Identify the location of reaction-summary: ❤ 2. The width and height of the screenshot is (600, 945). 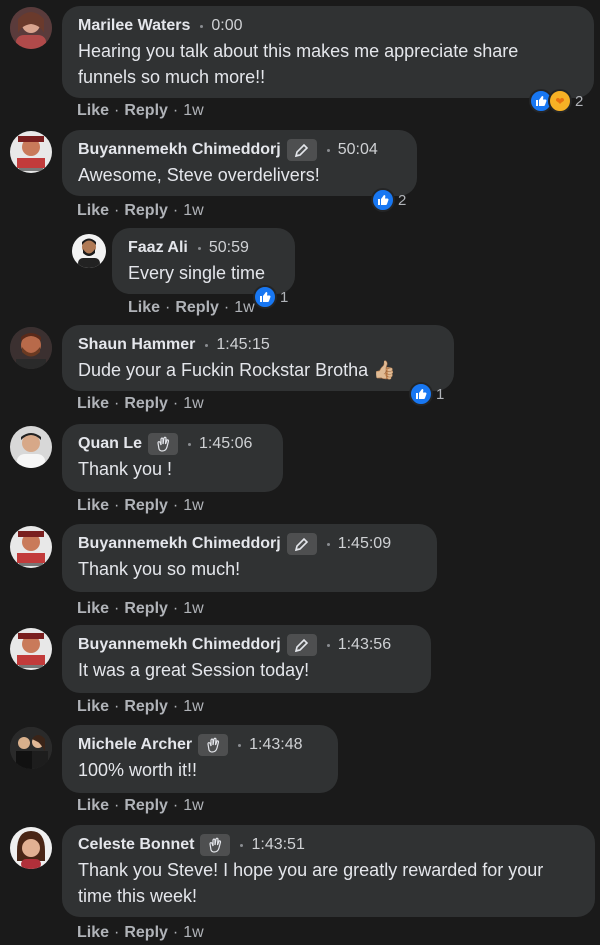
(556, 101).